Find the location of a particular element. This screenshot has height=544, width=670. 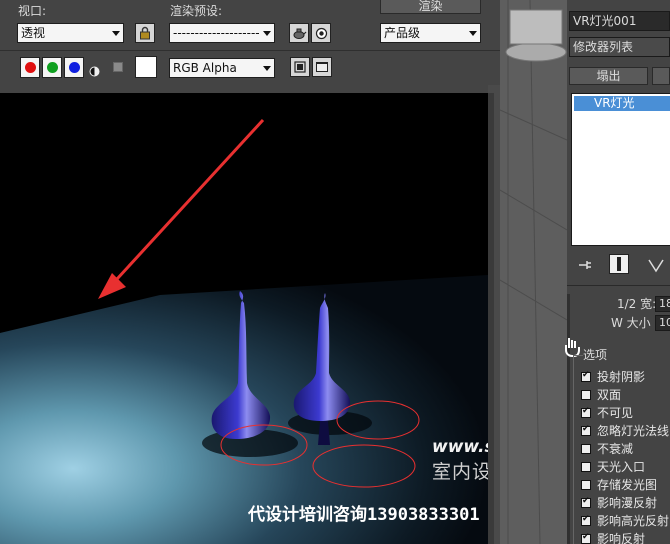

option-label: 不可见 is located at coordinates (615, 413).